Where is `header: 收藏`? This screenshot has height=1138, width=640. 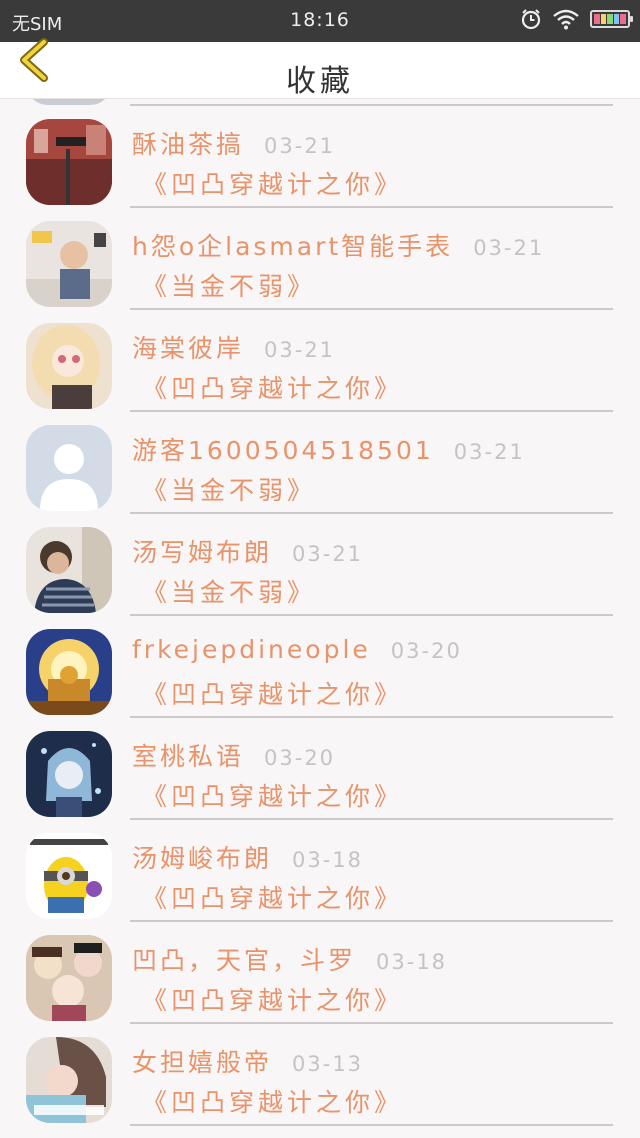
header: 收藏 is located at coordinates (320, 68).